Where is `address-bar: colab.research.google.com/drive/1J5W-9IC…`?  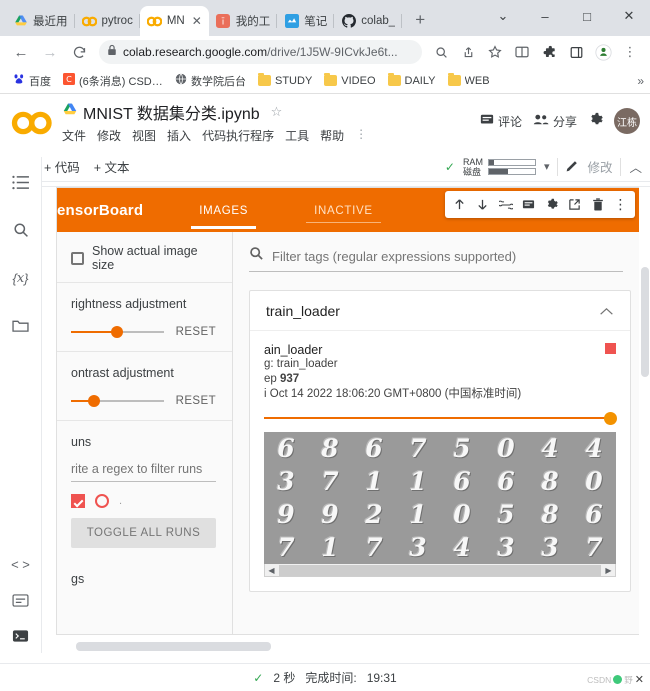
address-bar: colab.research.google.com/drive/1J5W-9IC… is located at coordinates (260, 52).